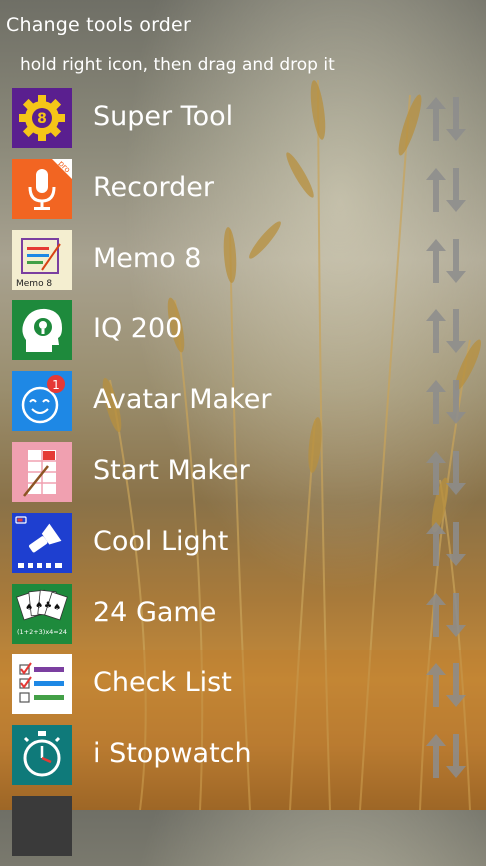 The height and width of the screenshot is (866, 486). What do you see at coordinates (243, 334) in the screenshot?
I see `list-item: IQ 200` at bounding box center [243, 334].